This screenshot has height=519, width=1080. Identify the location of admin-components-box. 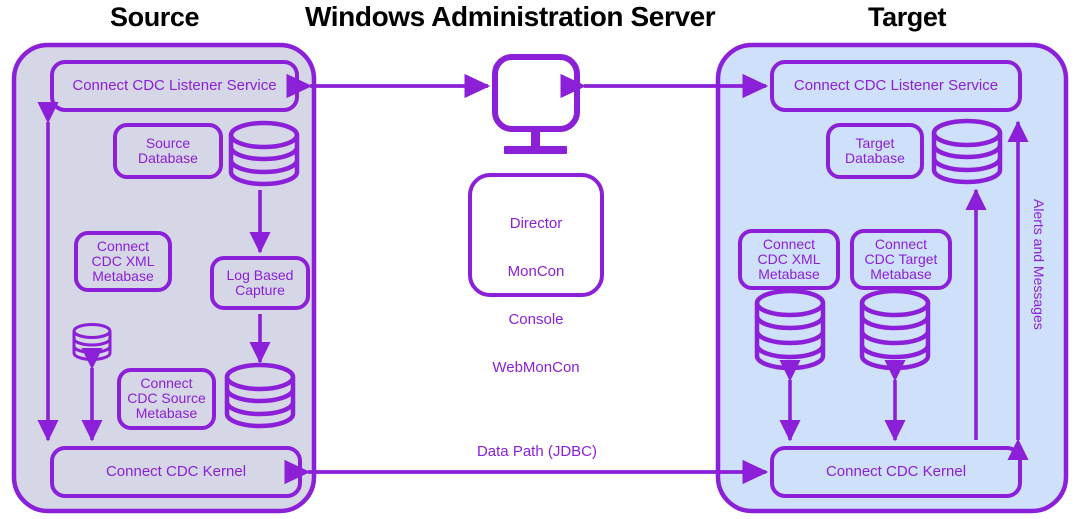
(536, 235).